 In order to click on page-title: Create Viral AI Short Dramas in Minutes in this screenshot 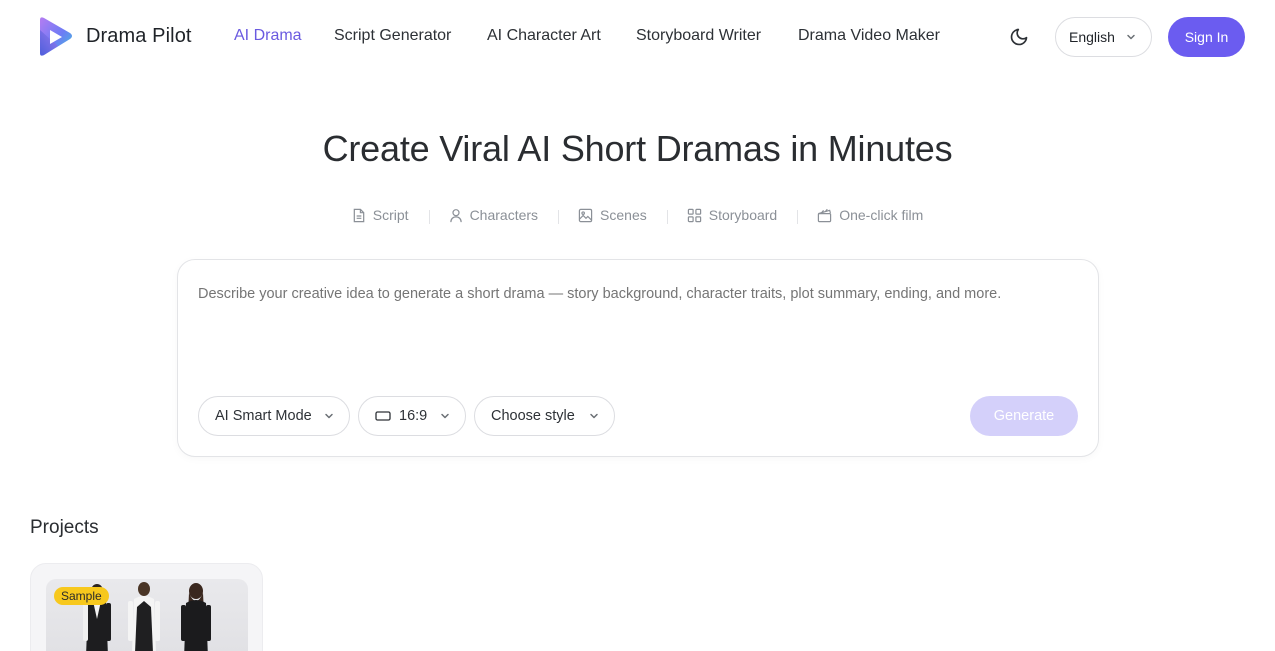, I will do `click(637, 148)`.